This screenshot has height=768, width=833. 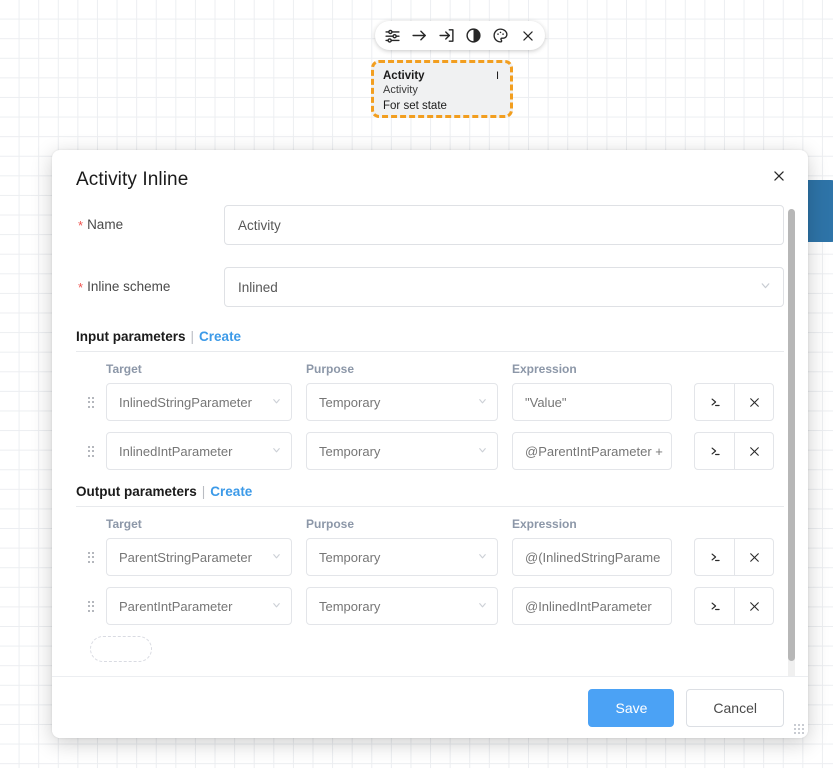 What do you see at coordinates (330, 369) in the screenshot?
I see `column-header-purpose: Purpose` at bounding box center [330, 369].